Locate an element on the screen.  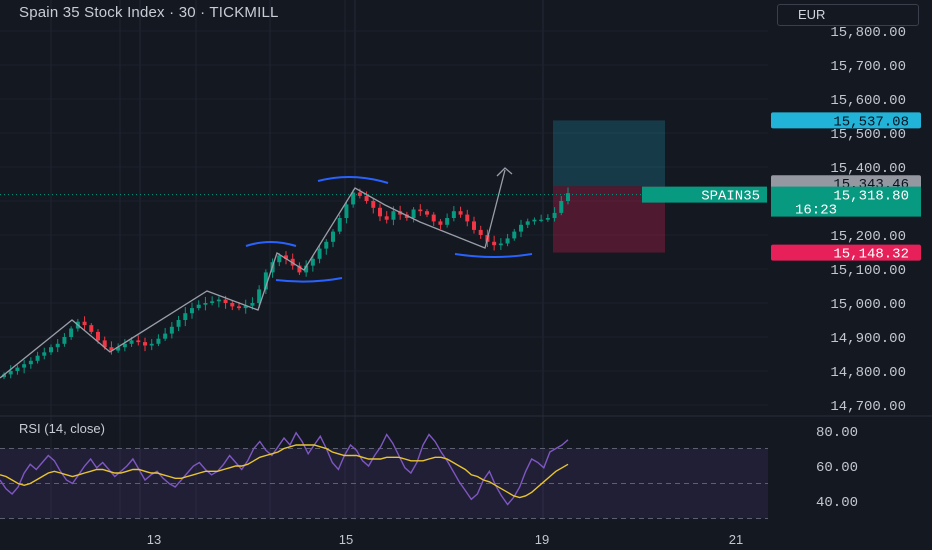
y-axis-tick: 15,100.00 is located at coordinates (868, 271).